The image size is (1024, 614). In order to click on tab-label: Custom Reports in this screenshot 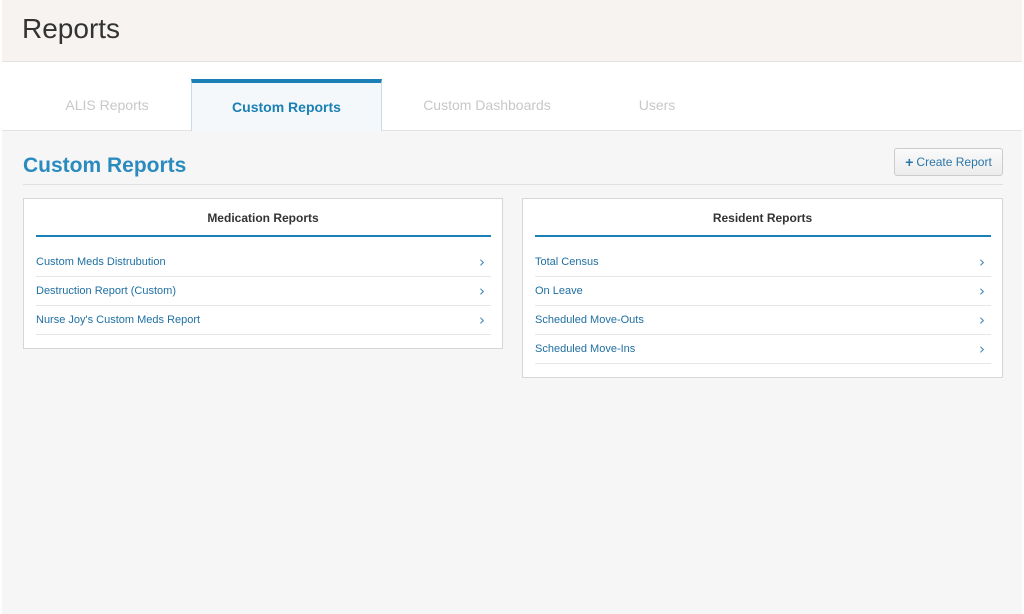, I will do `click(286, 107)`.